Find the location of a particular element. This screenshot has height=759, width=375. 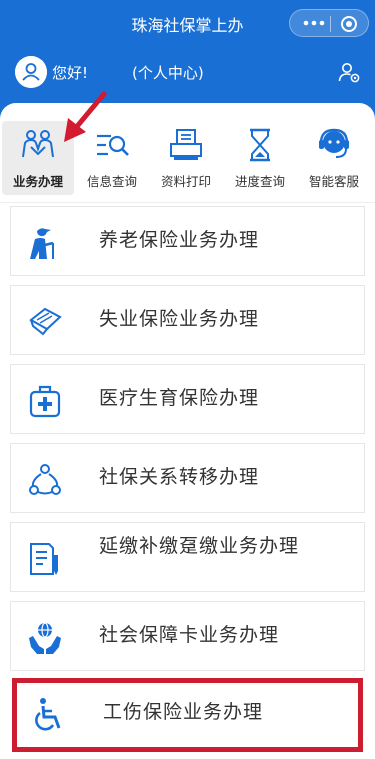

printer-icon is located at coordinates (186, 144).